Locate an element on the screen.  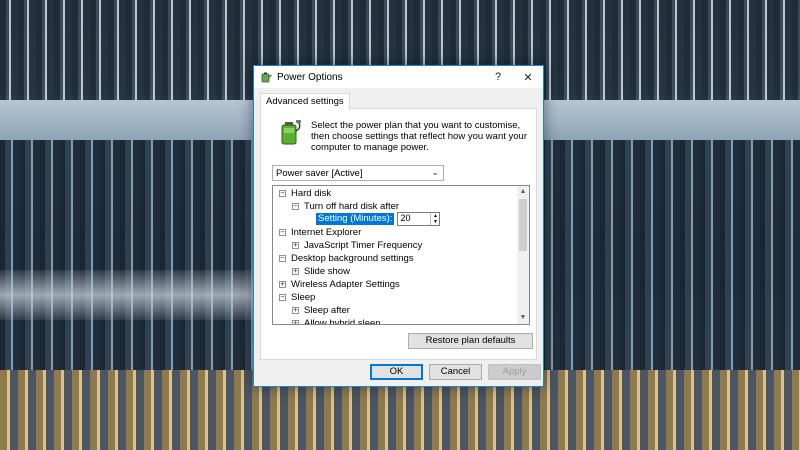
apply-button: Apply is located at coordinates (514, 372).